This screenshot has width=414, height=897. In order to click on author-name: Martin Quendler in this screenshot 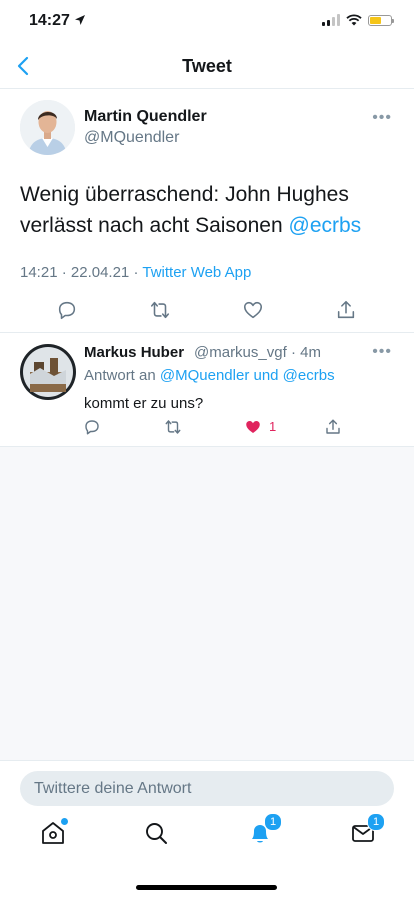, I will do `click(145, 117)`.